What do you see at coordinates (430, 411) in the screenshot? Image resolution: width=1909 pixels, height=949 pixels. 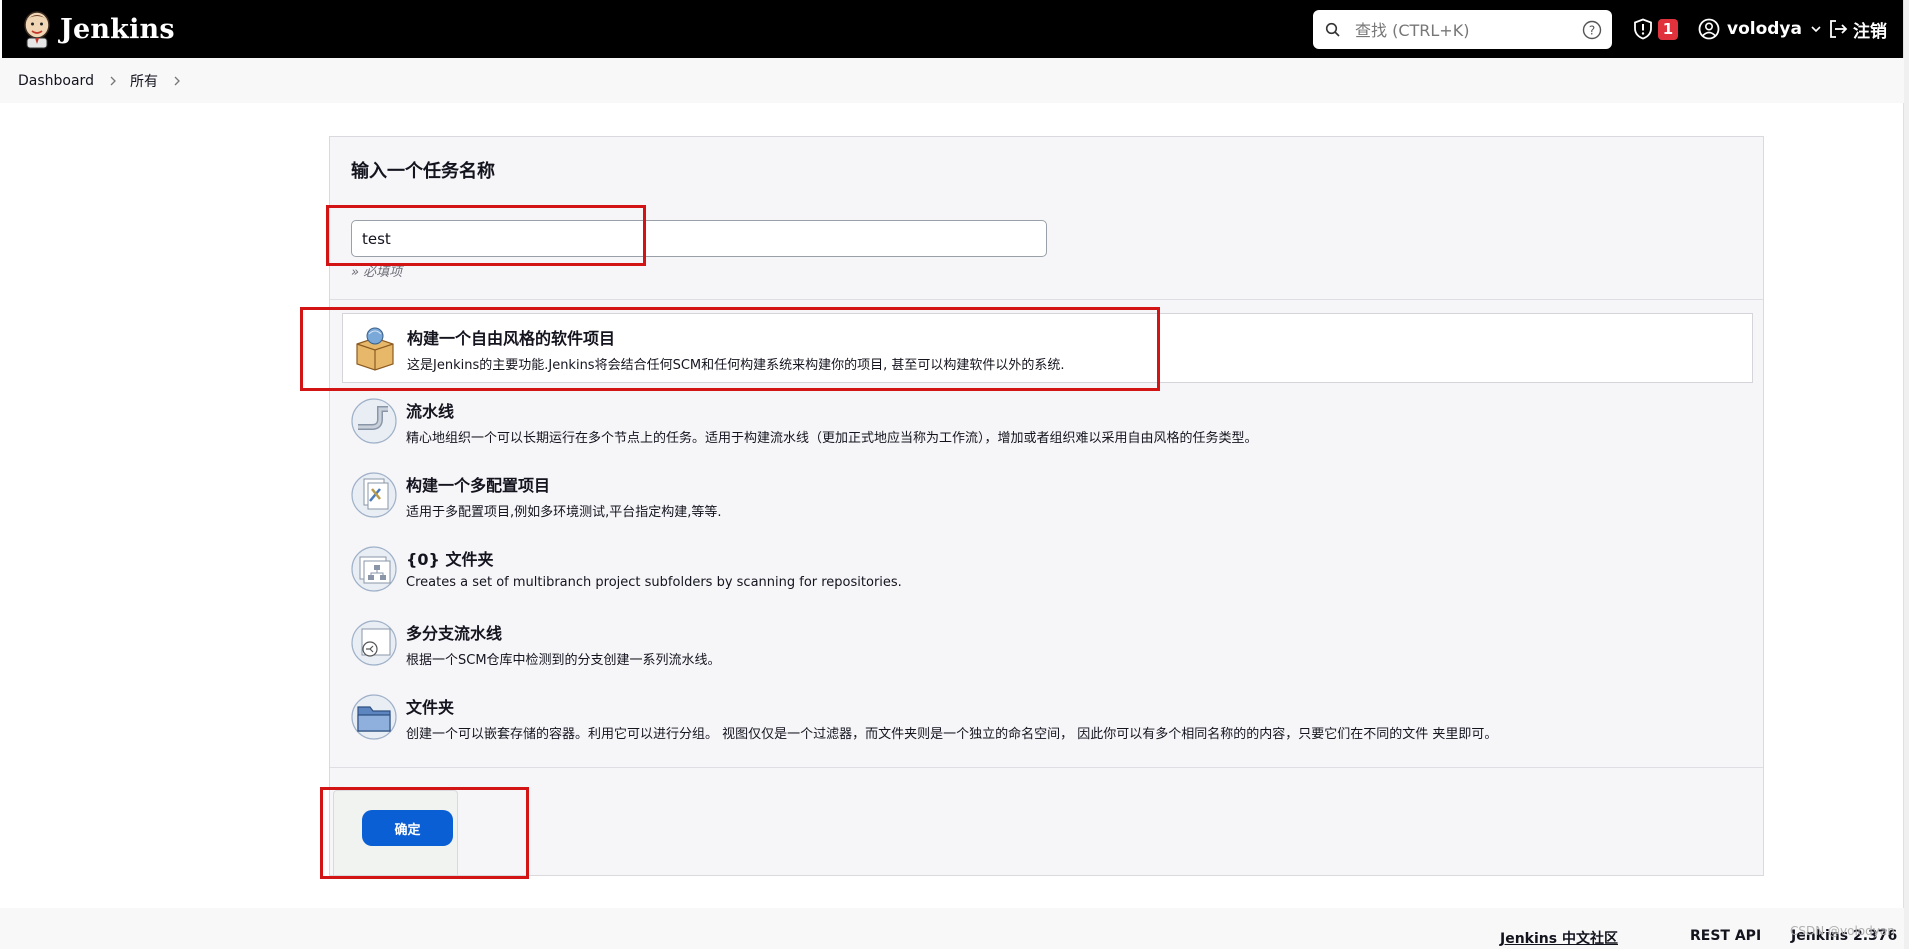 I see `item-type-title: 流水线` at bounding box center [430, 411].